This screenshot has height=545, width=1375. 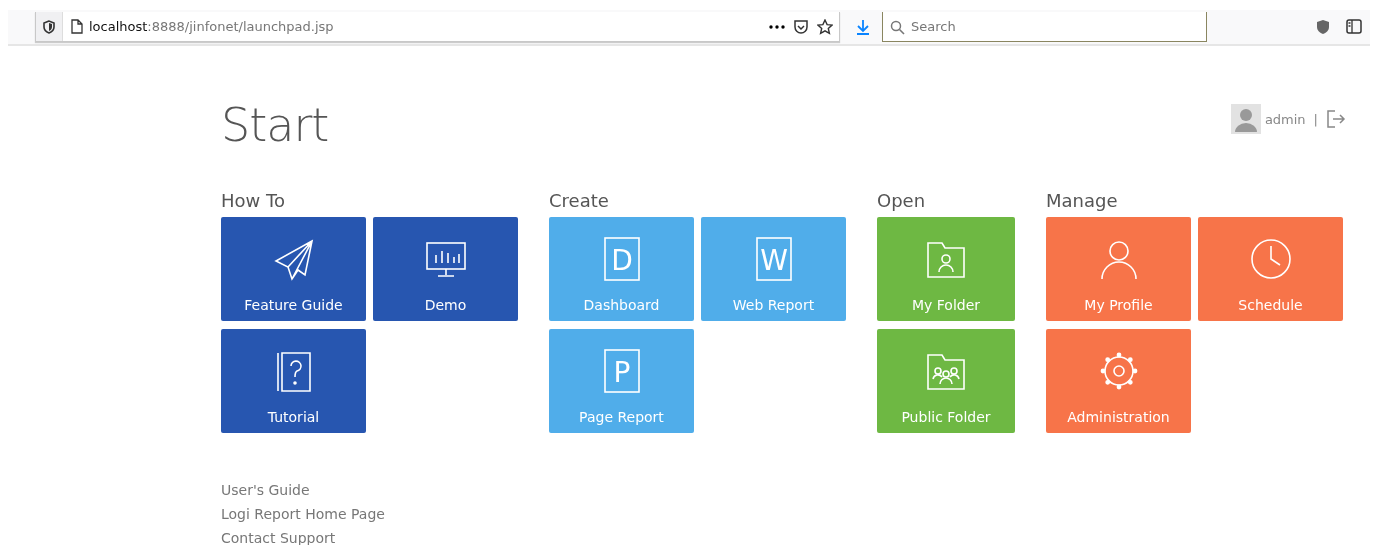 What do you see at coordinates (1336, 119) in the screenshot?
I see `logout-icon` at bounding box center [1336, 119].